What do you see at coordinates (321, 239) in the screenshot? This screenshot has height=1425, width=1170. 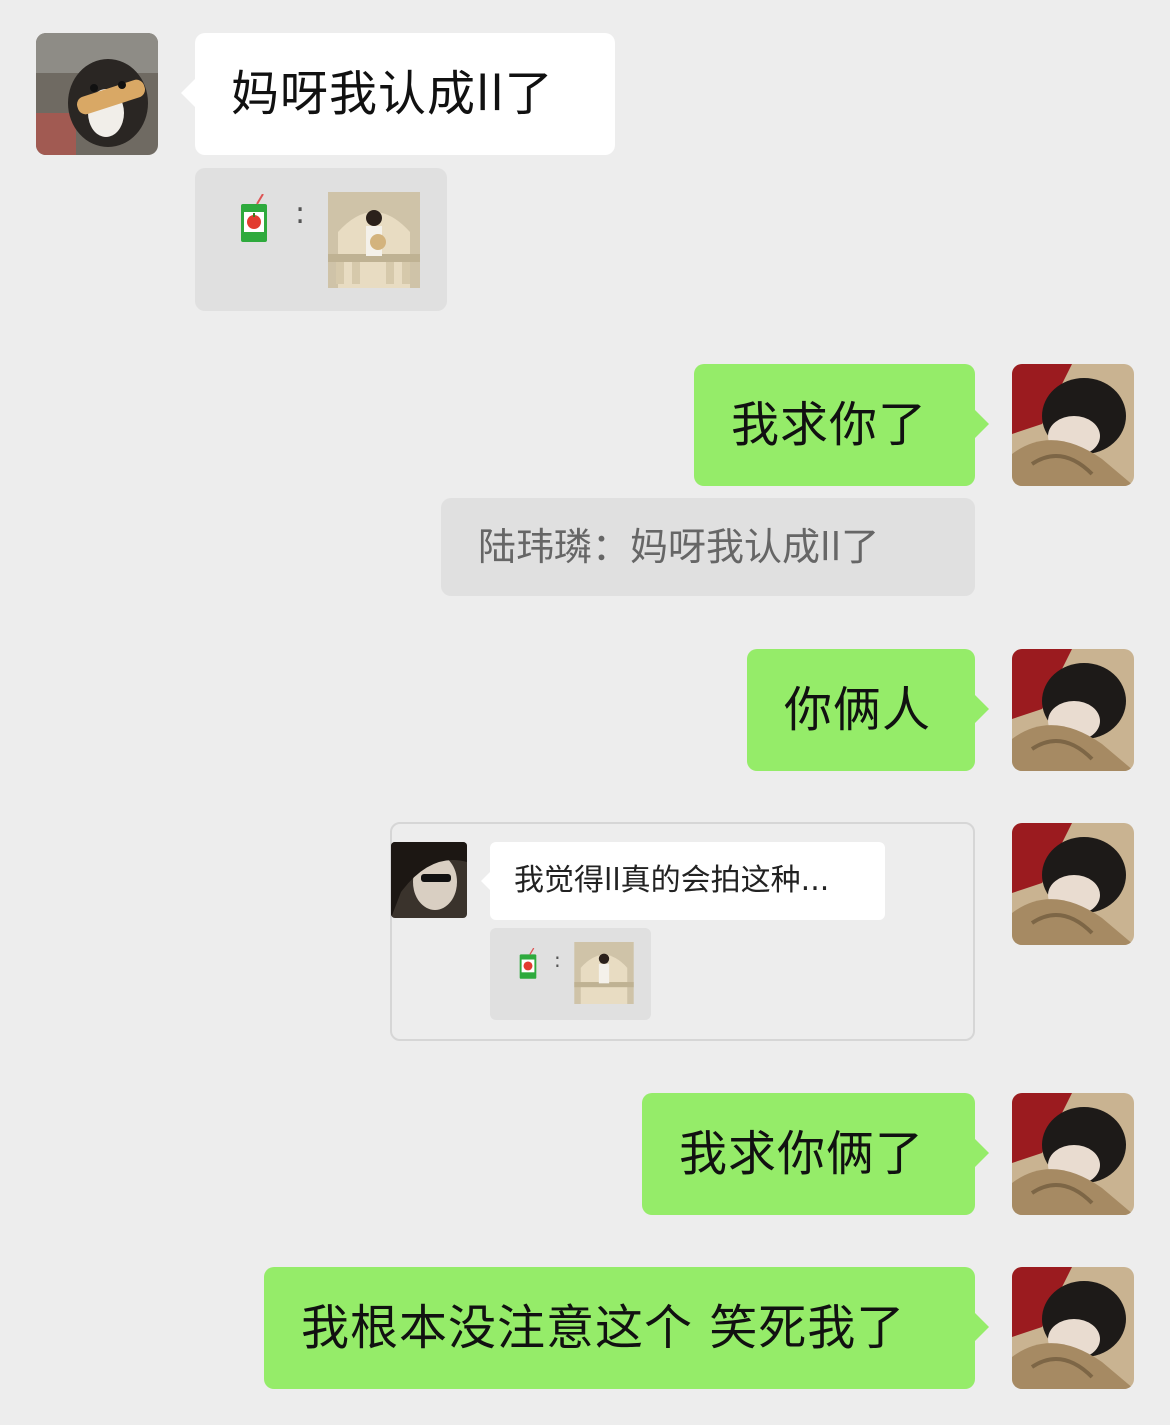 I see `image-message-card: :` at bounding box center [321, 239].